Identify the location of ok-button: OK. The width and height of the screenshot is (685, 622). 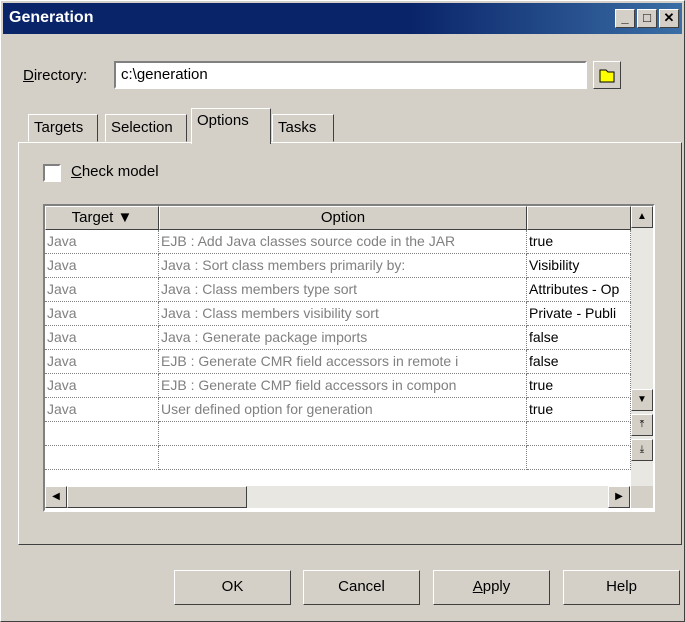
(232, 587).